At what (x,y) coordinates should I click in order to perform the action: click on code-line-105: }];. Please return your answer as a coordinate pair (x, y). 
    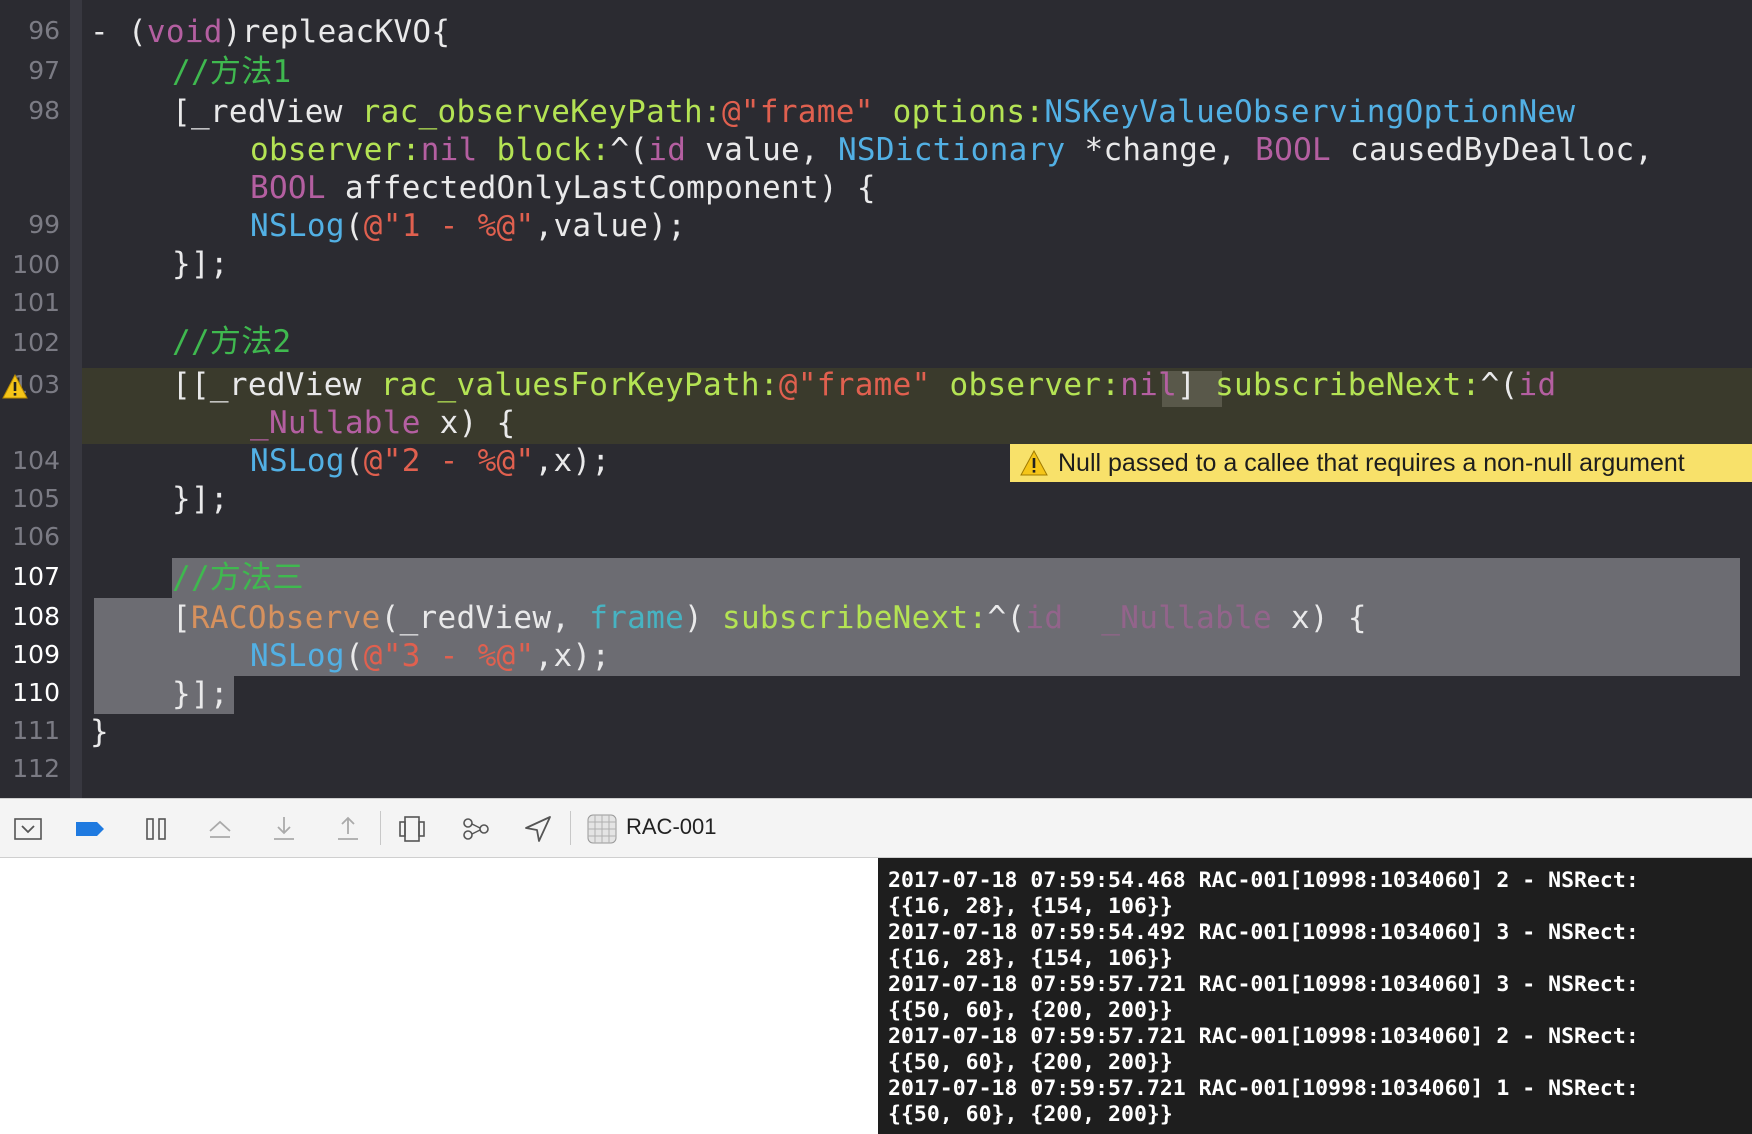
    Looking at the image, I should click on (200, 499).